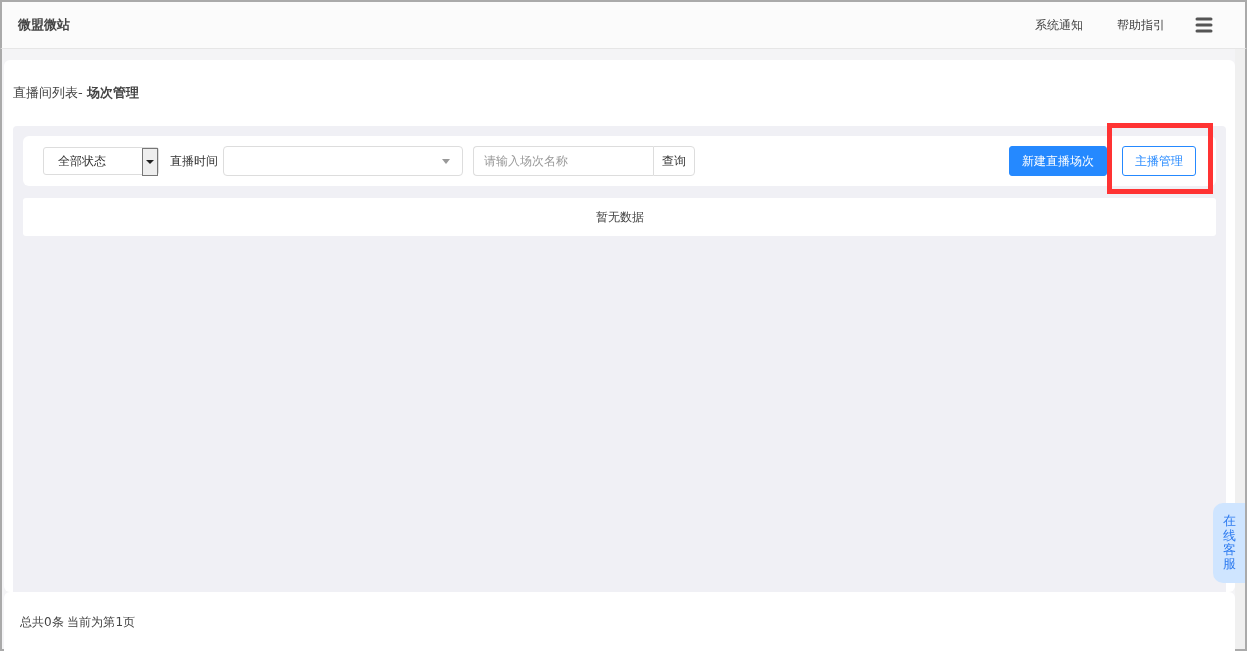  I want to click on menu-icon, so click(1204, 25).